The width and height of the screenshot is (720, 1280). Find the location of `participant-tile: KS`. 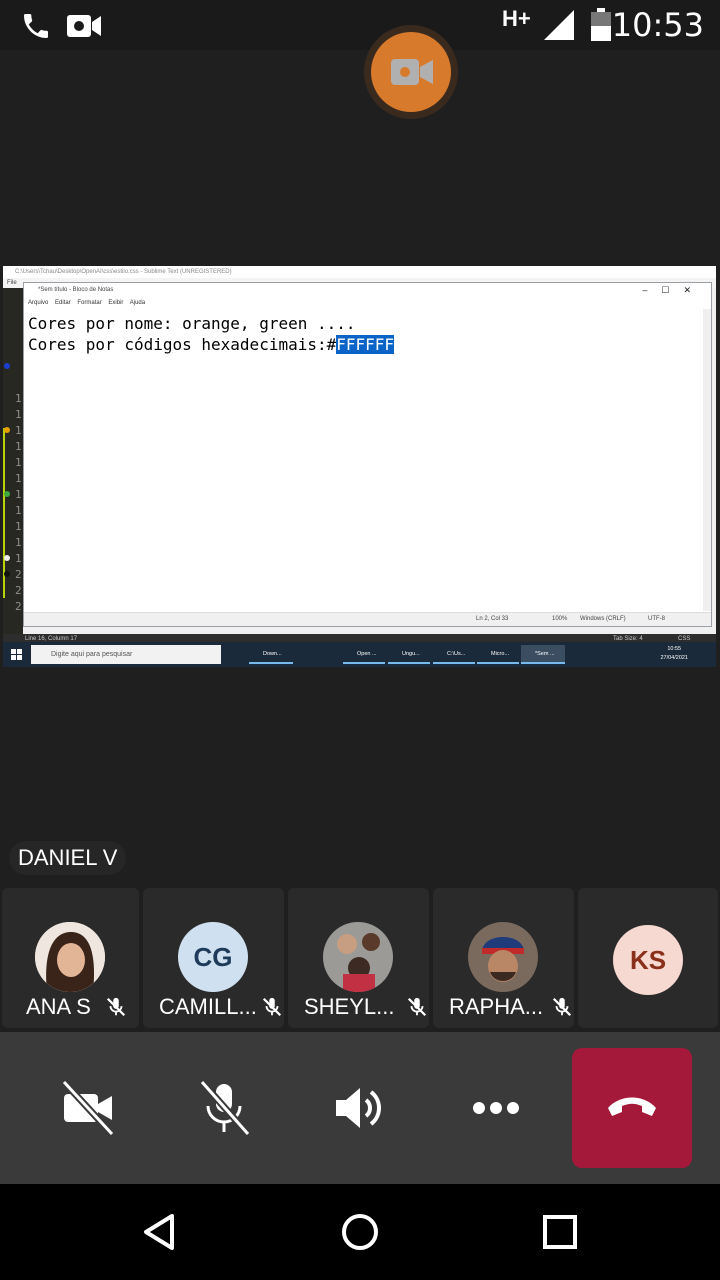

participant-tile: KS is located at coordinates (648, 958).